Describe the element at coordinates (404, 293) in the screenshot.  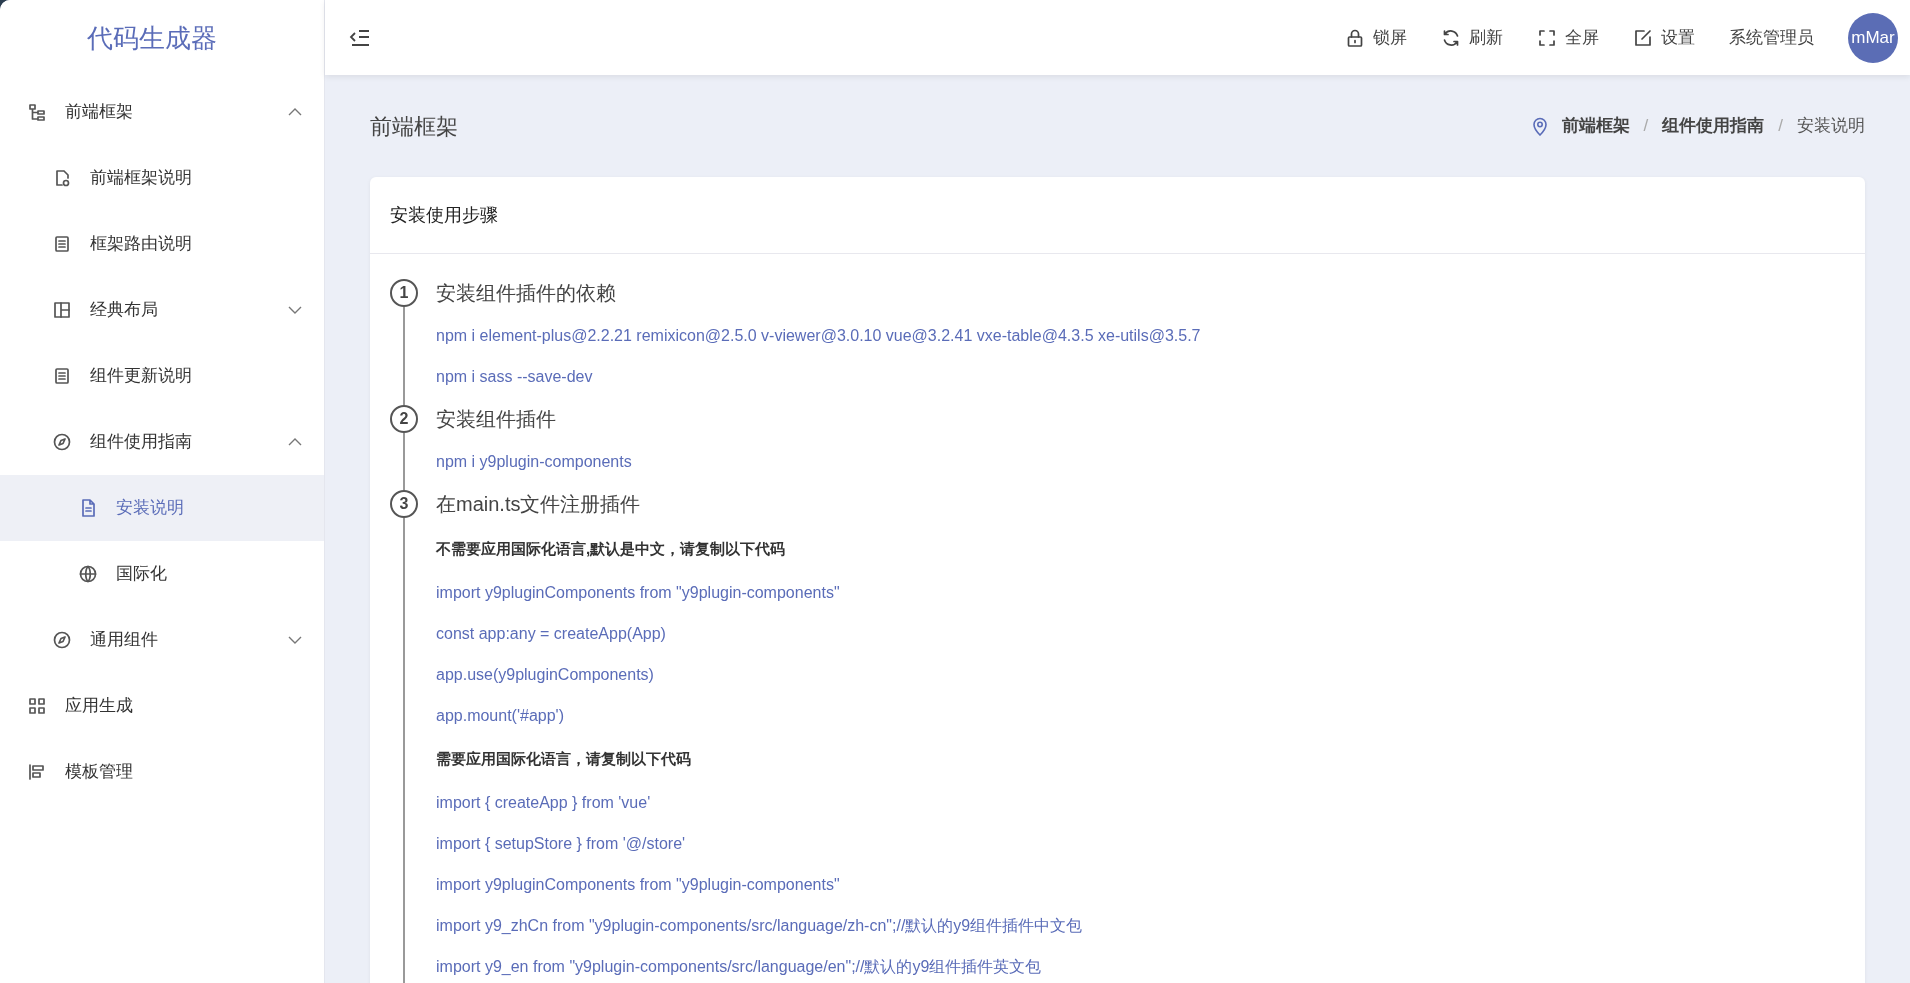
I see `step-number: 1` at that location.